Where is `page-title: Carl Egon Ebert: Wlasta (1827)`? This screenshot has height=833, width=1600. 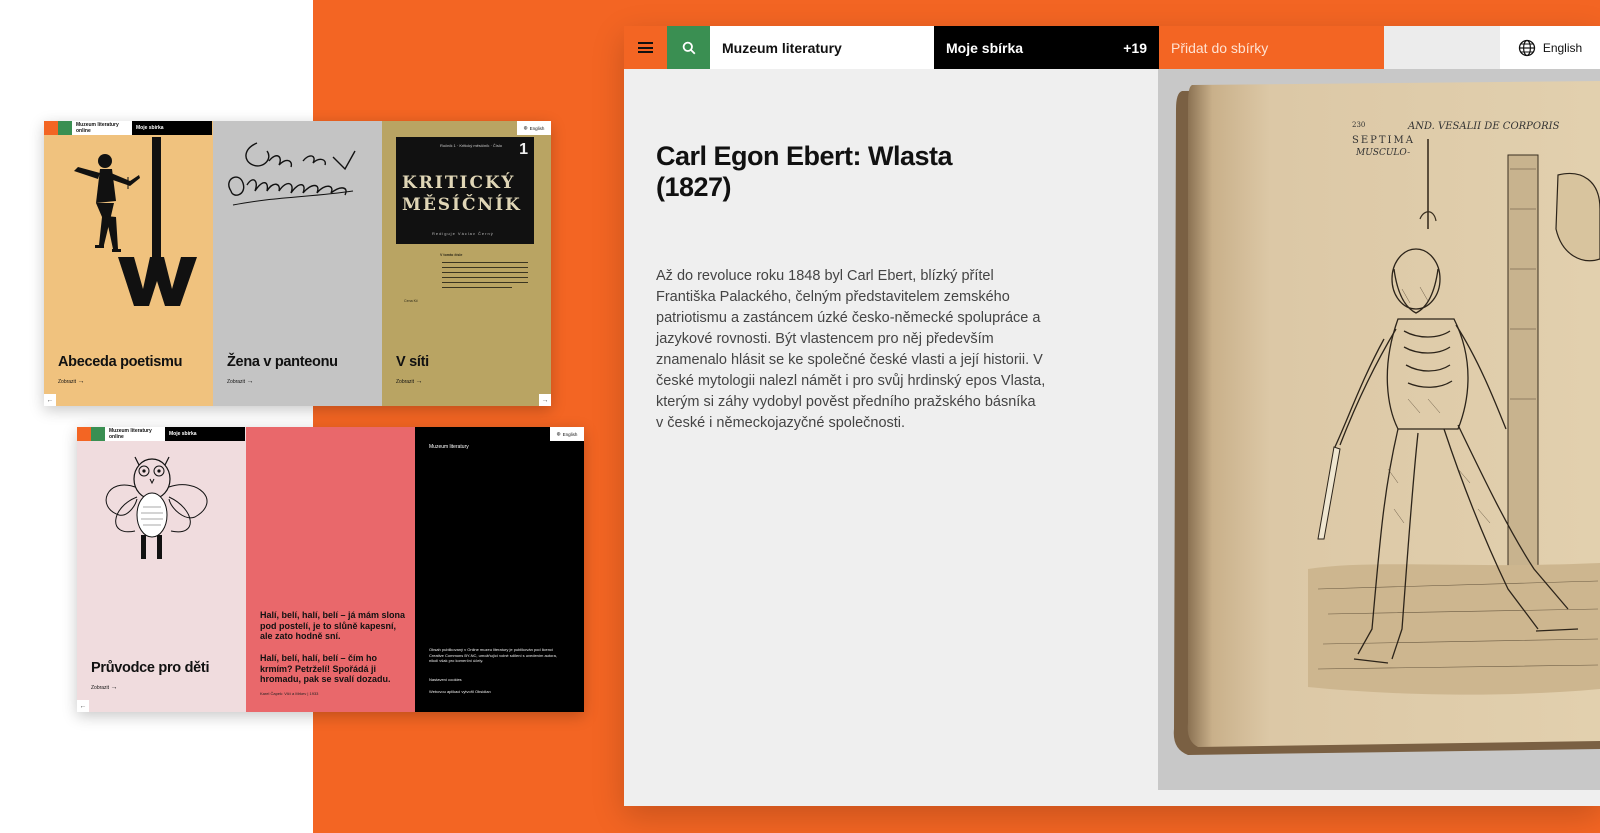 page-title: Carl Egon Ebert: Wlasta (1827) is located at coordinates (804, 171).